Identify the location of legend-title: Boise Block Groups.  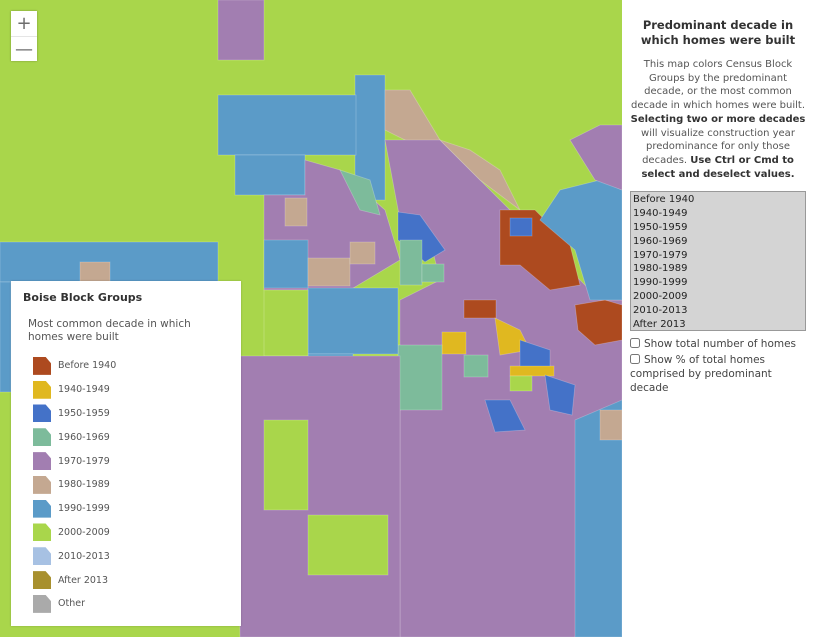
(83, 297).